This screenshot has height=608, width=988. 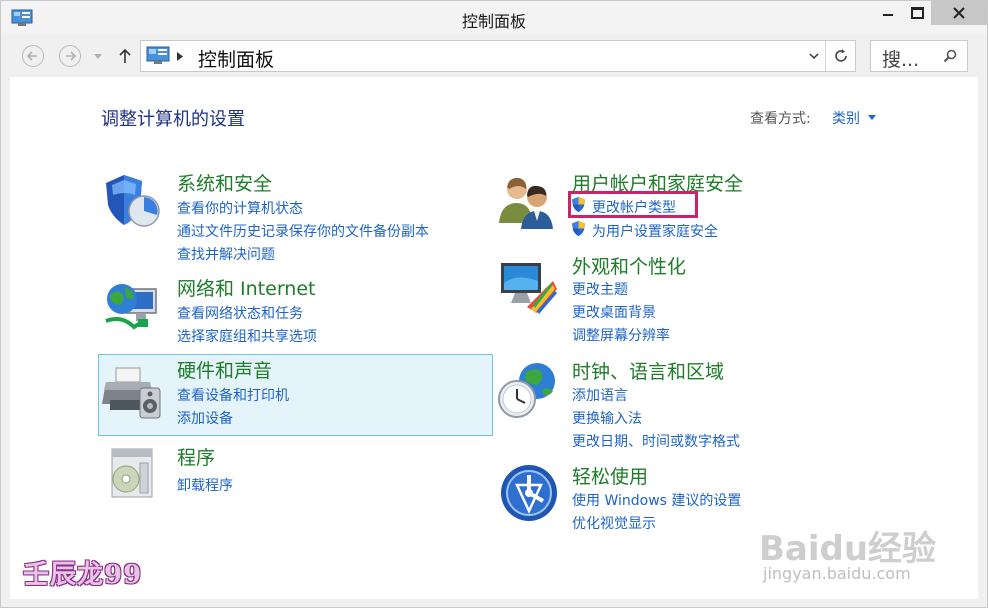 What do you see at coordinates (648, 370) in the screenshot?
I see `category-title-clock-language-region: 时钟、语言和区域` at bounding box center [648, 370].